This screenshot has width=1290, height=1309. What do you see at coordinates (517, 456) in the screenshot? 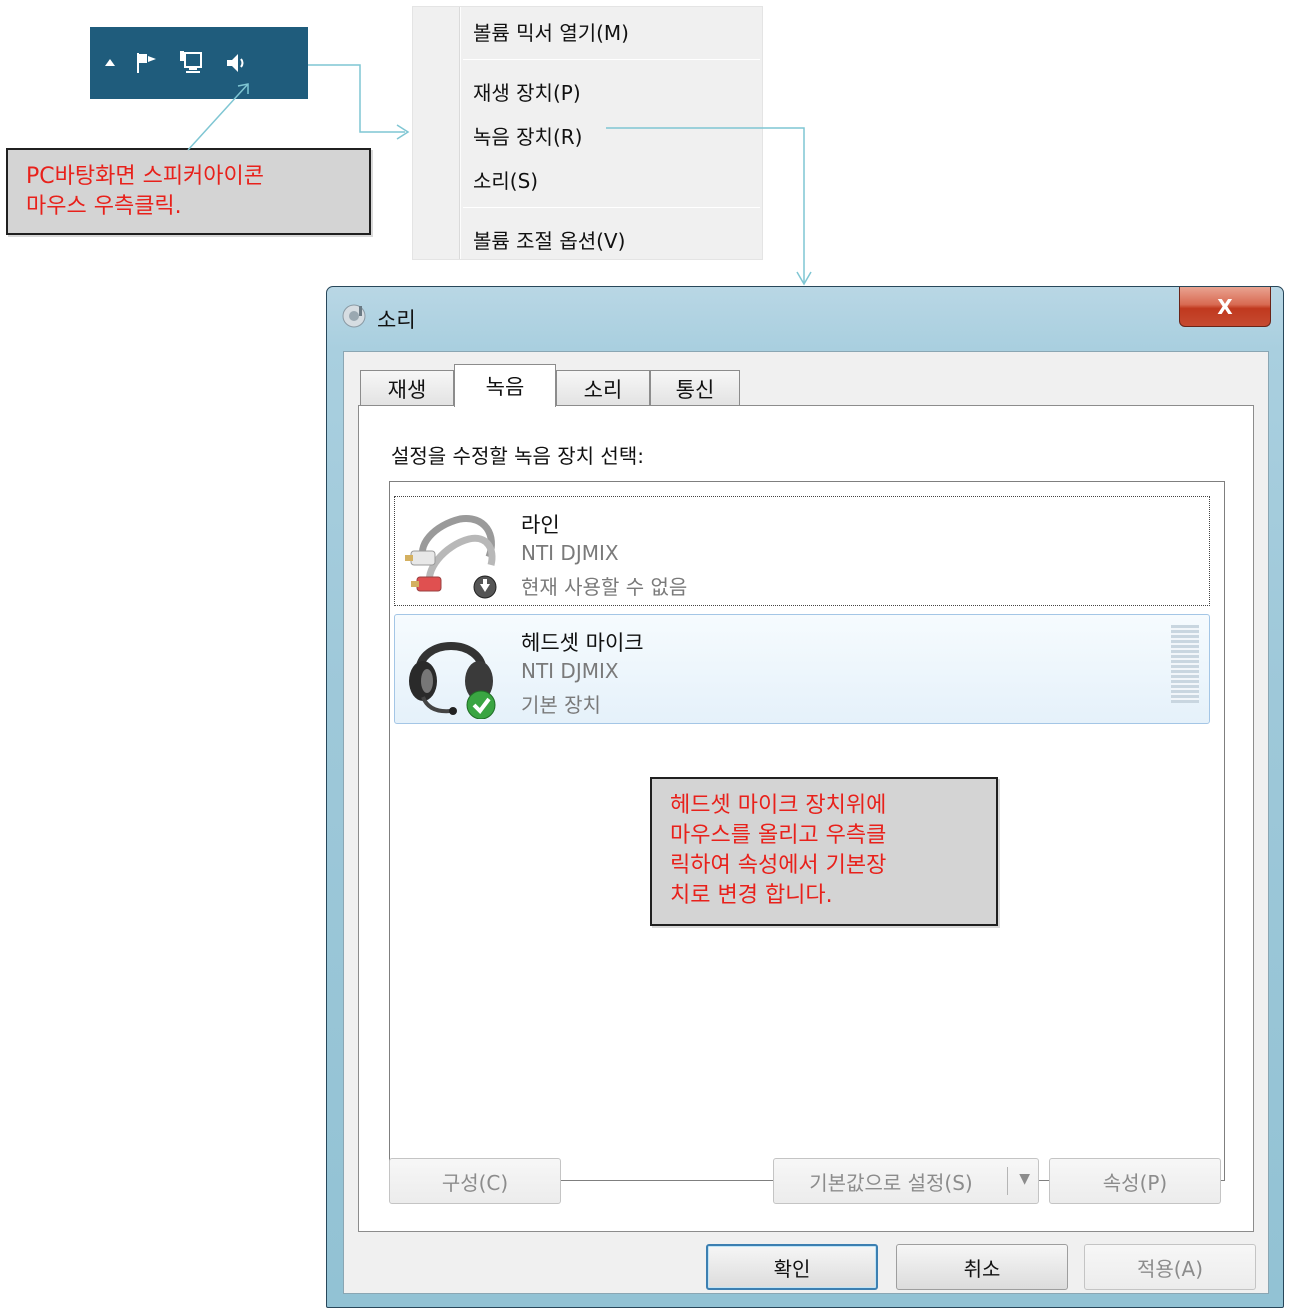
I see `select-device-hint: 설정을 수정할 녹음 장치 선택:` at bounding box center [517, 456].